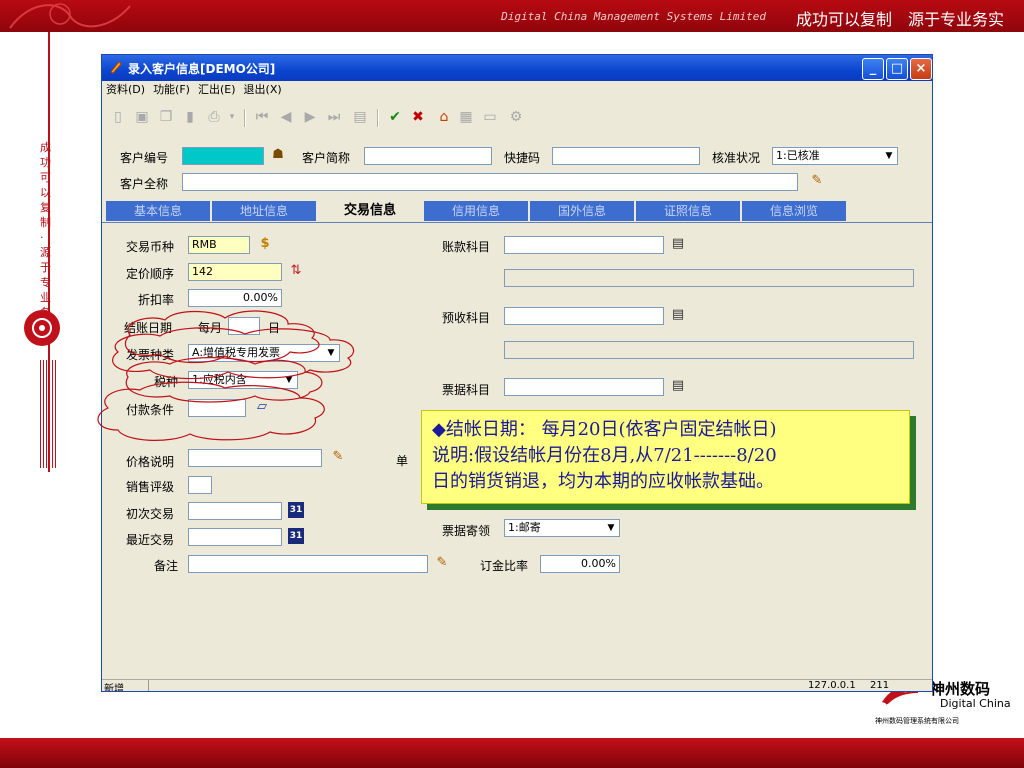 The width and height of the screenshot is (1024, 768). Describe the element at coordinates (125, 90) in the screenshot. I see `menu-data: 资料(D)` at that location.